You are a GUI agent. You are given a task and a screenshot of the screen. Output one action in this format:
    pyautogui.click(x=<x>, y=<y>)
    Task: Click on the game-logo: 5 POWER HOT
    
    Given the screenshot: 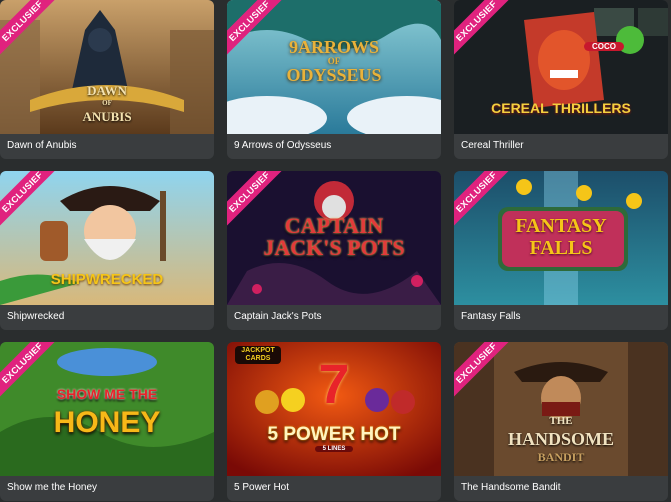 What is the action you would take?
    pyautogui.click(x=334, y=434)
    